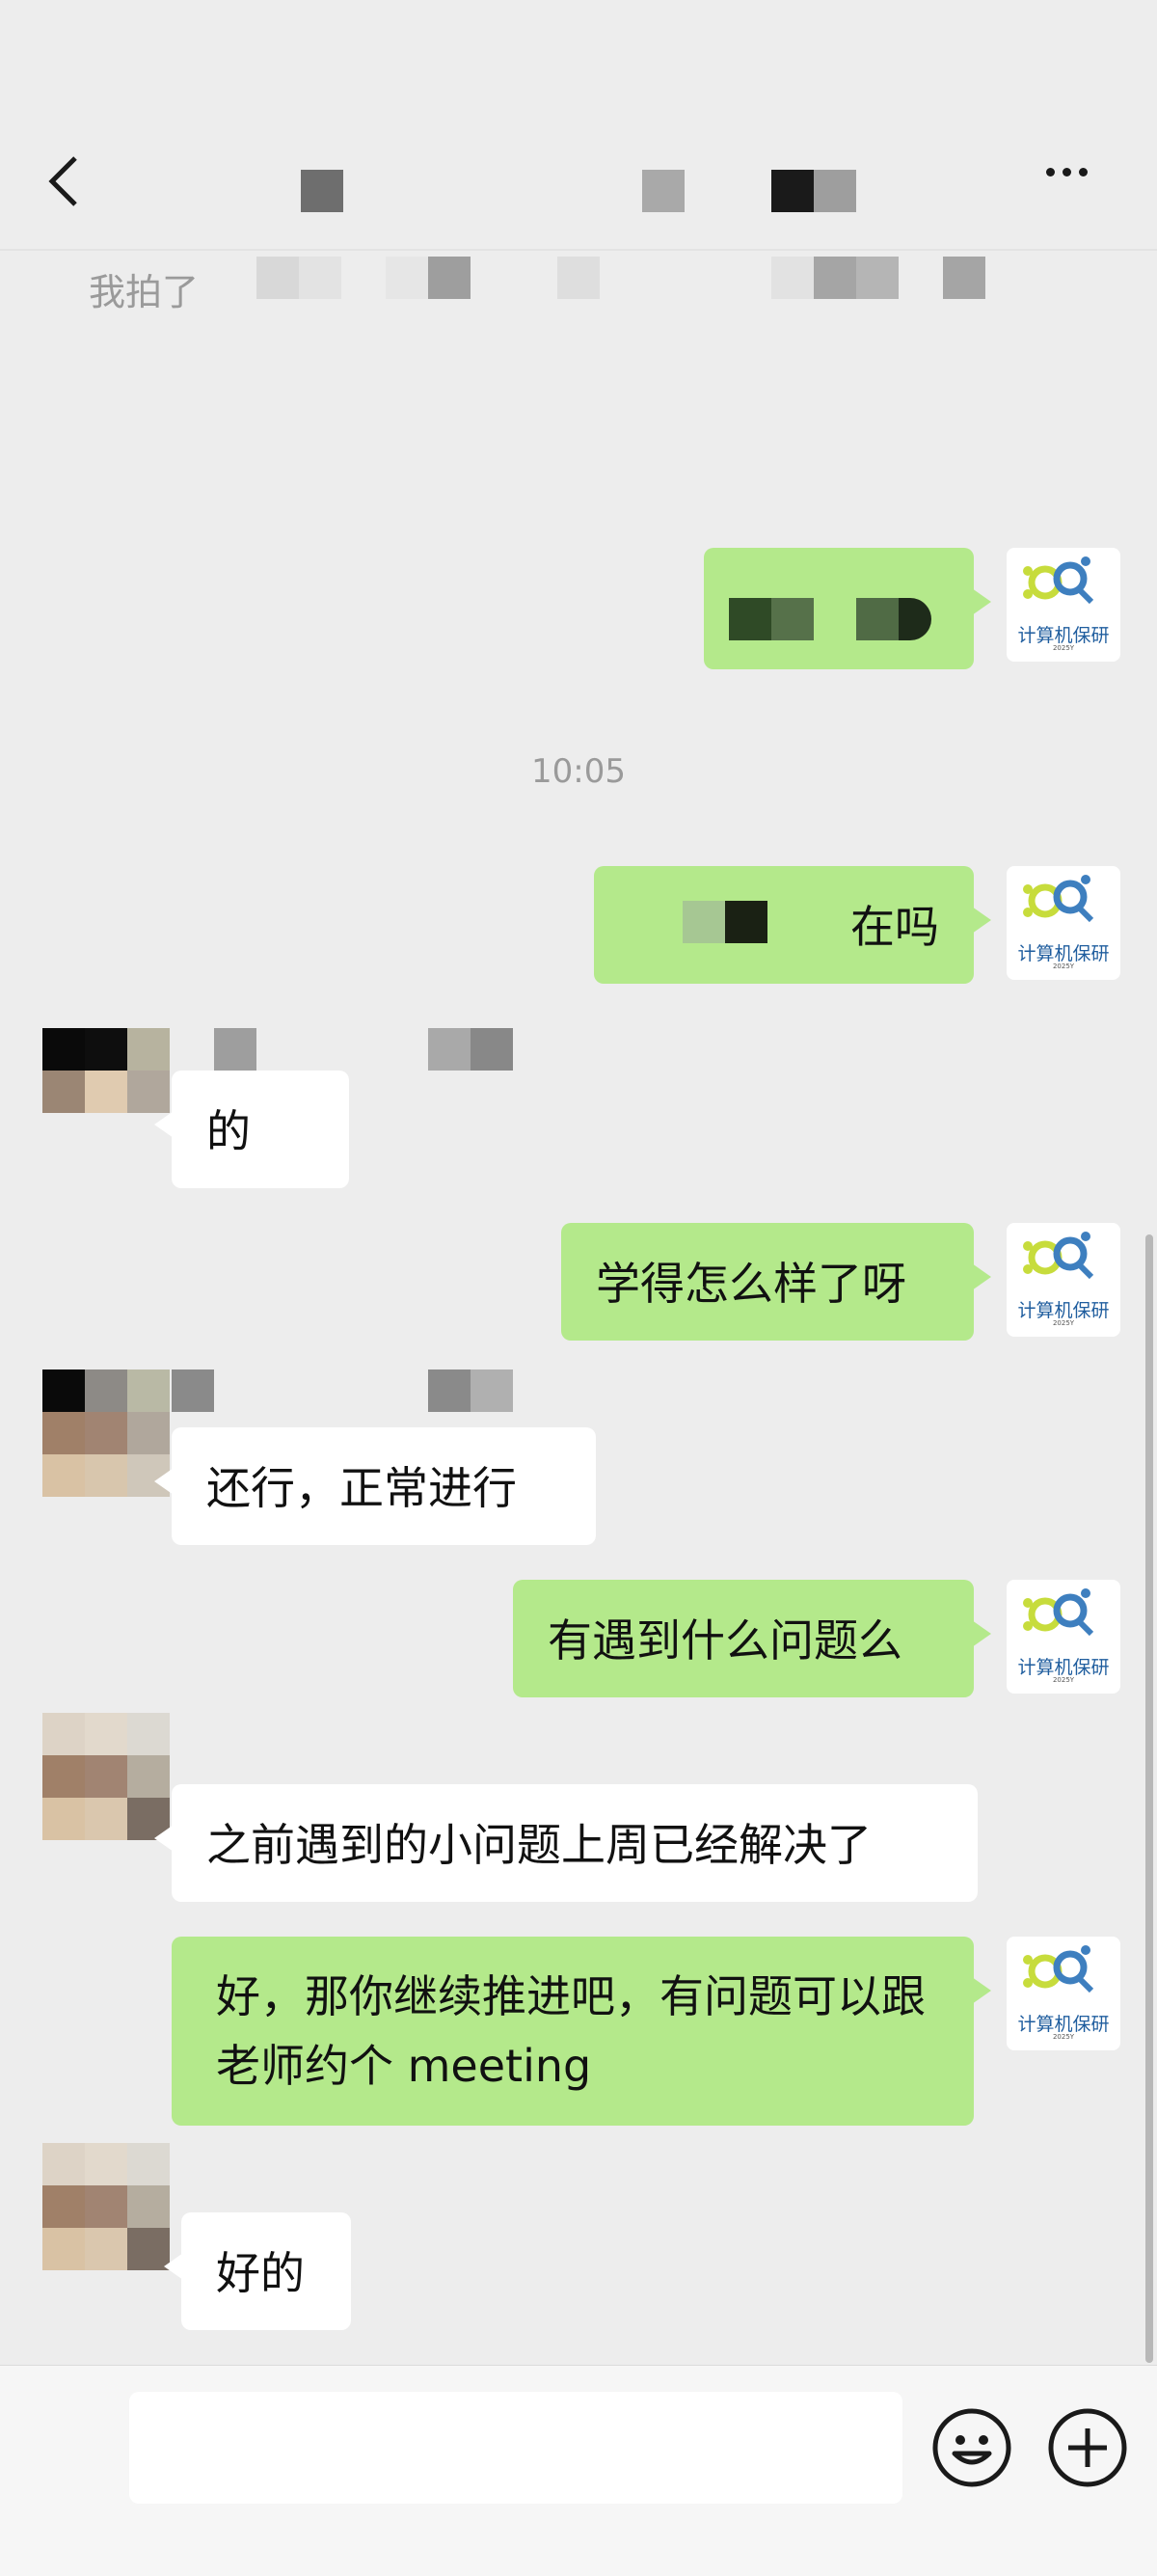  I want to click on message-text: 好的, so click(260, 2273).